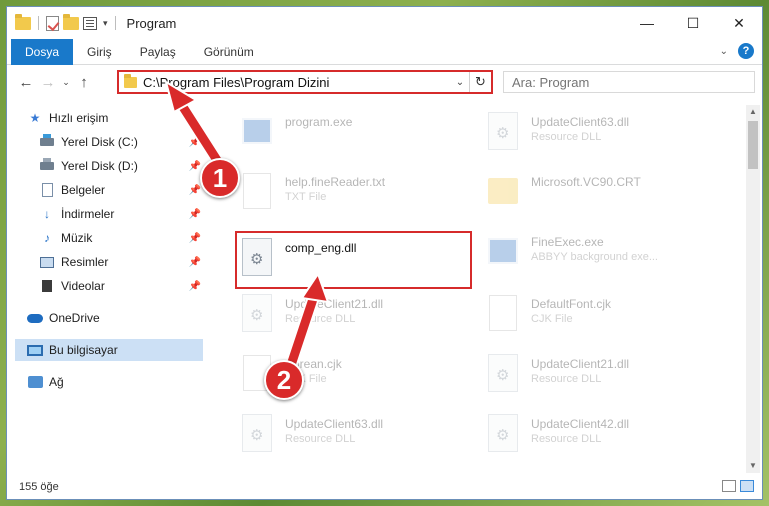  Describe the element at coordinates (753, 289) in the screenshot. I see `vertical-scrollbar: ▲ ▼` at that location.